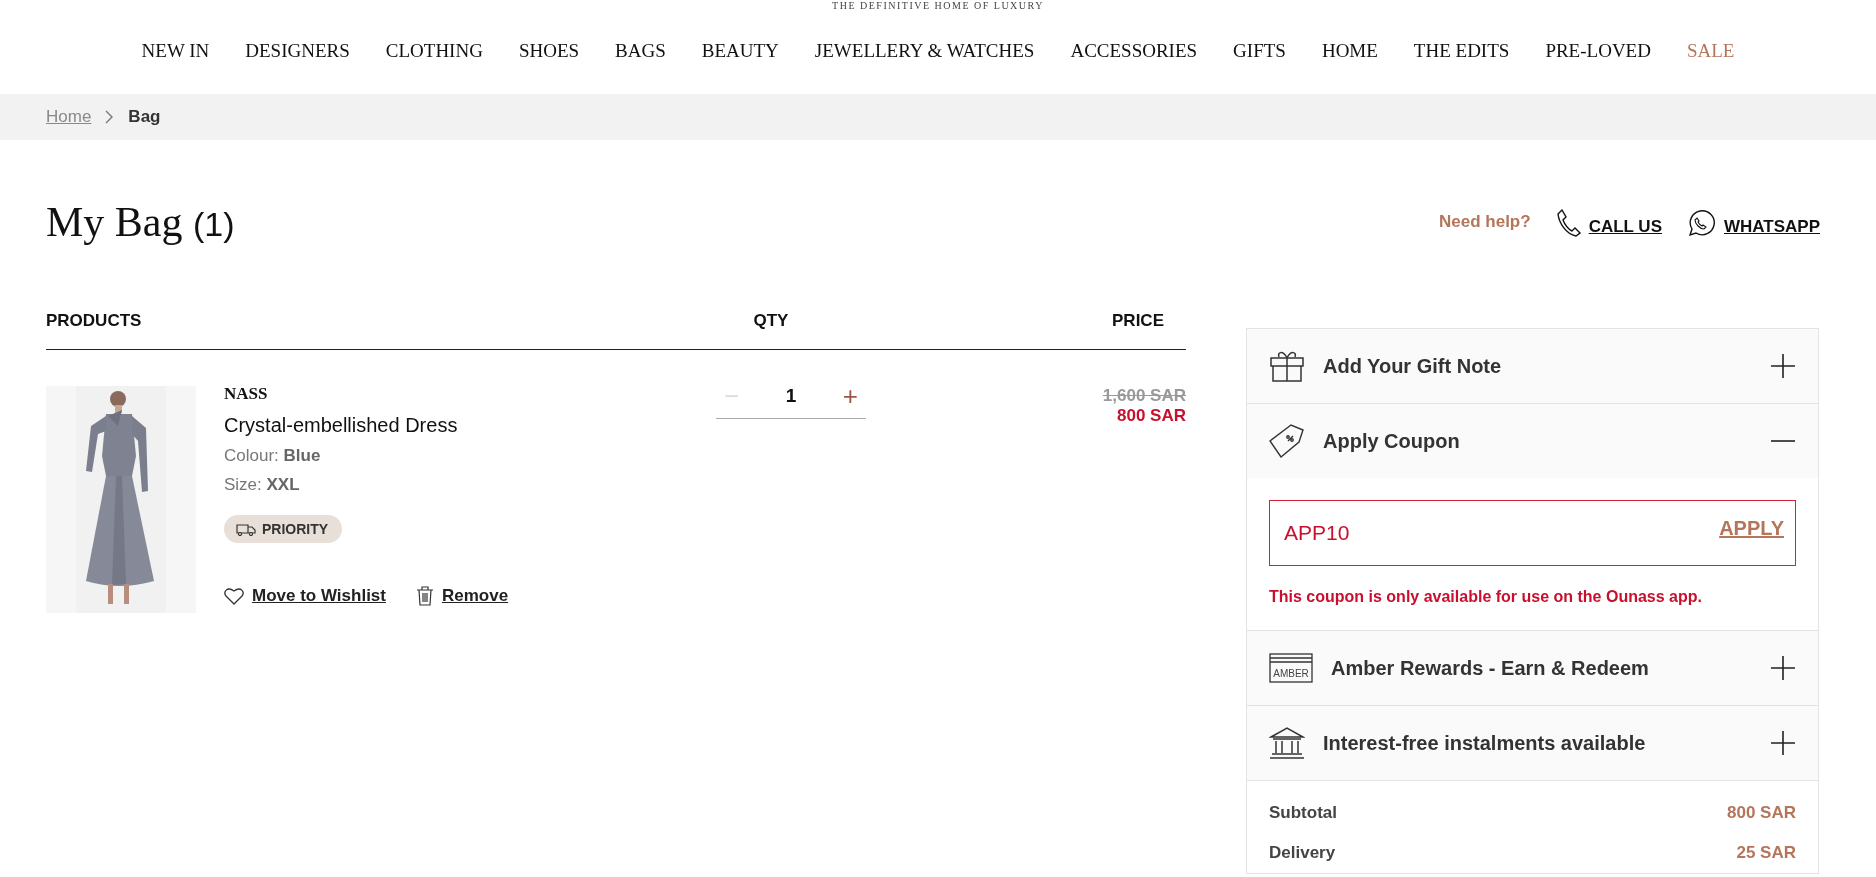 This screenshot has width=1876, height=877. I want to click on remove-link: Remove, so click(462, 596).